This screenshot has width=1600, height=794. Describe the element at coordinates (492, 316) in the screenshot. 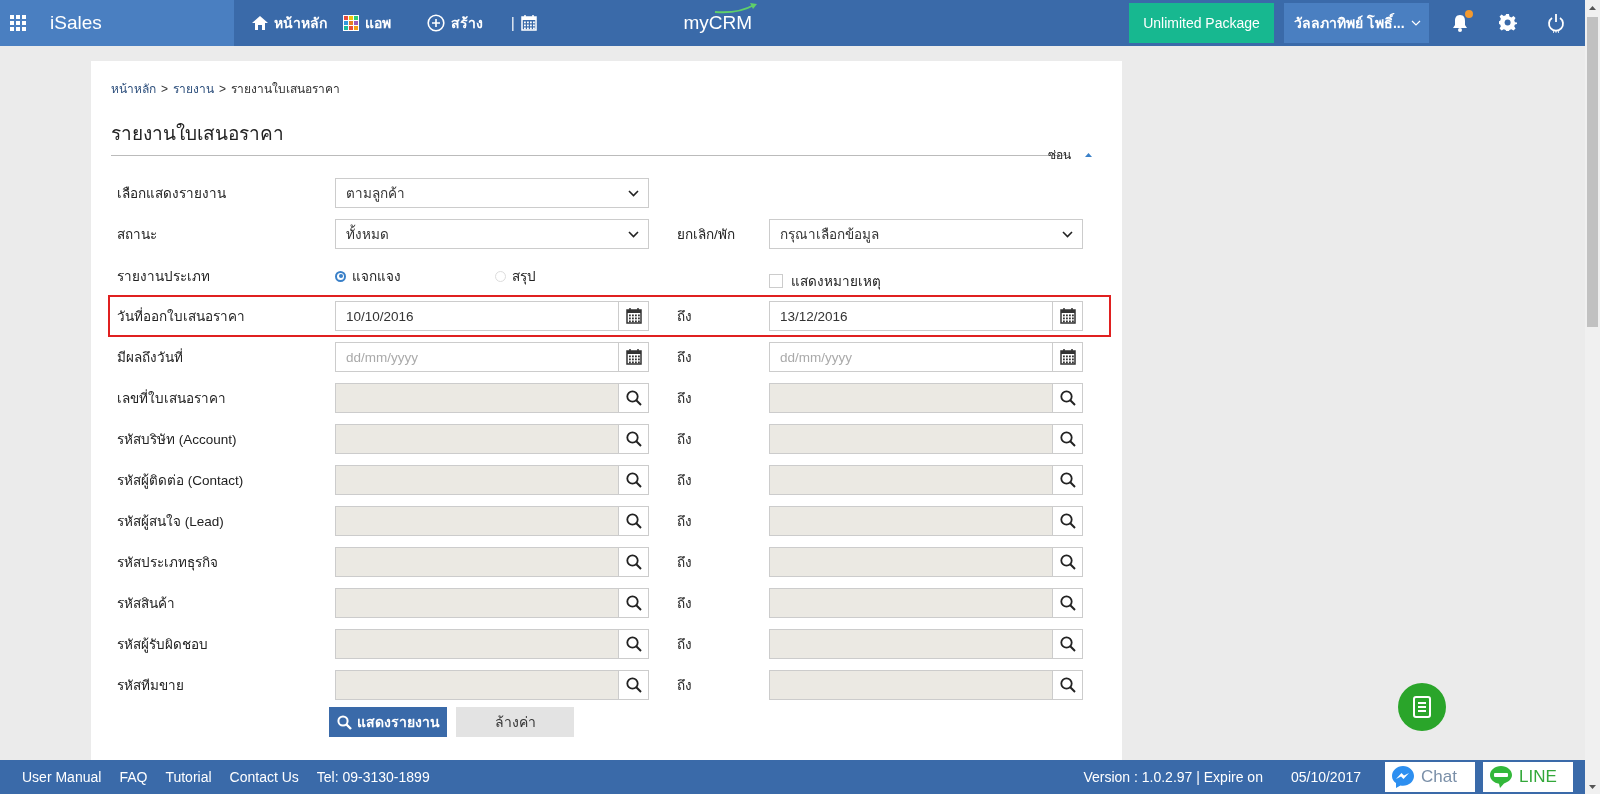

I see `date-field: 10/10/2016` at that location.